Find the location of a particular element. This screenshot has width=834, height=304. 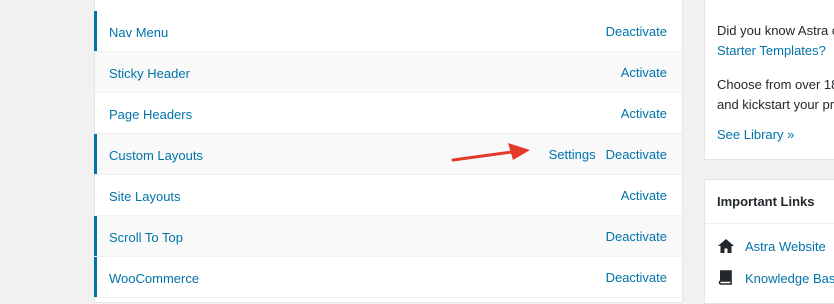

module-name: Custom Layouts is located at coordinates (156, 155).